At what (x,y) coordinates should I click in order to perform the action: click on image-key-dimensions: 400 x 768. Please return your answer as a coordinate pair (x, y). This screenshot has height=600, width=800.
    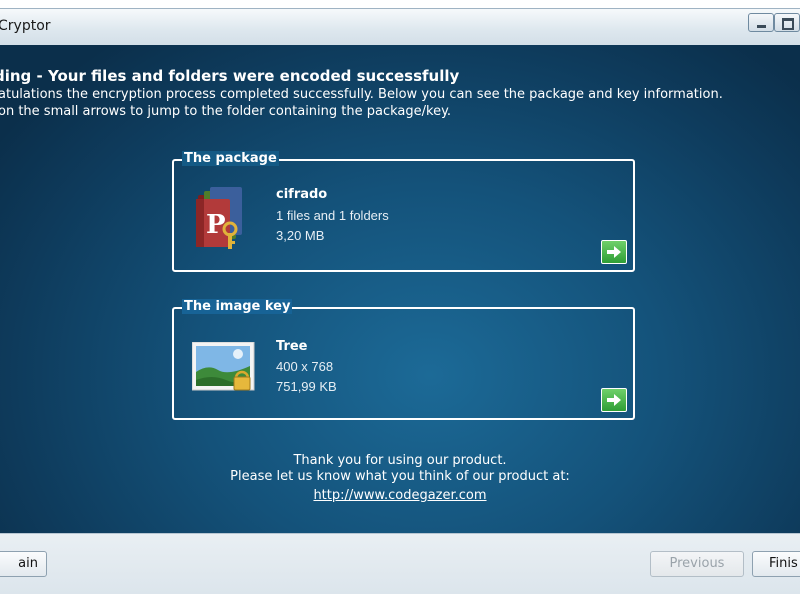
    Looking at the image, I should click on (305, 366).